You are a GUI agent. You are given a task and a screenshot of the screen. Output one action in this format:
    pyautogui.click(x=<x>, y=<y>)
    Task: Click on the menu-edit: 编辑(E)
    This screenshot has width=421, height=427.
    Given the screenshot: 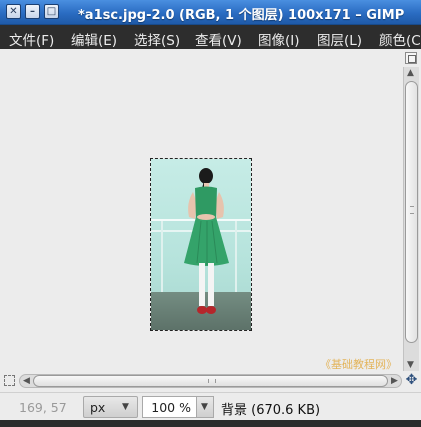 What is the action you would take?
    pyautogui.click(x=94, y=39)
    